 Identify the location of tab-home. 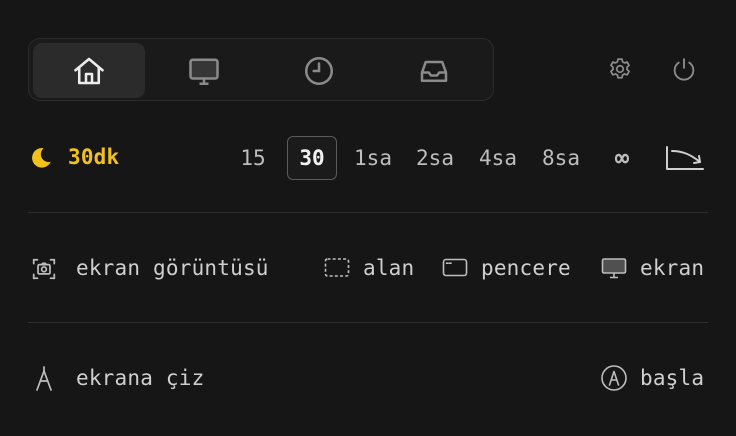
(89, 70).